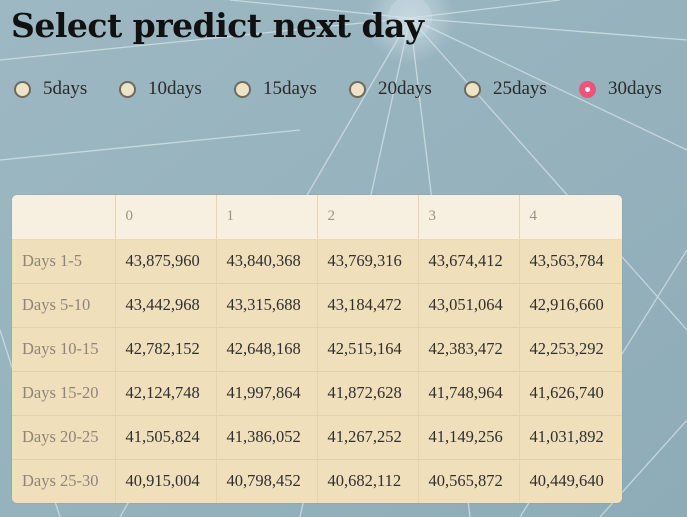 This screenshot has height=517, width=687. Describe the element at coordinates (64, 437) in the screenshot. I see `row-label: Days 20-25` at that location.